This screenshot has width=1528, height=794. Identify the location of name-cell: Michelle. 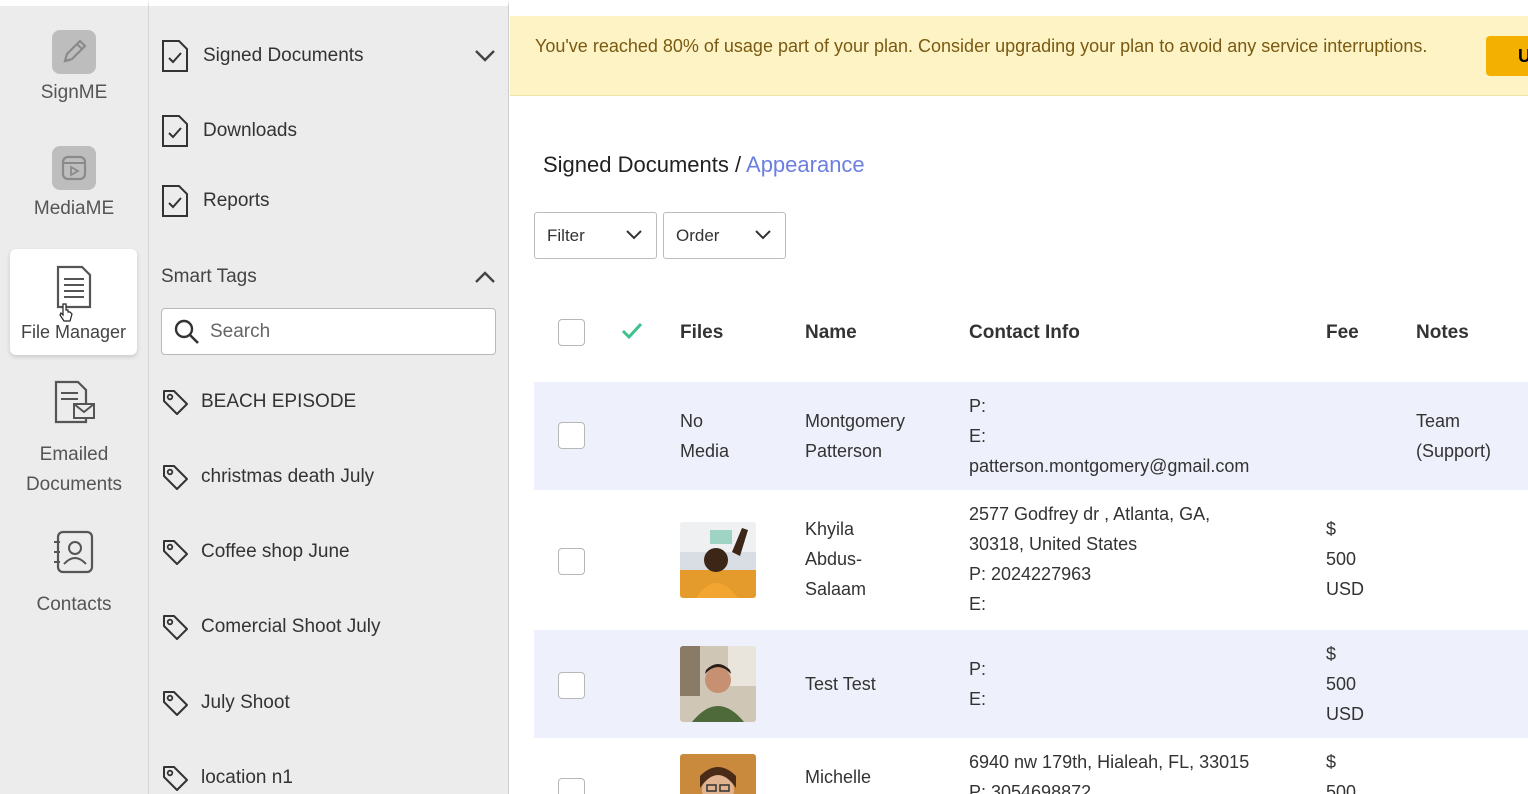
(838, 777).